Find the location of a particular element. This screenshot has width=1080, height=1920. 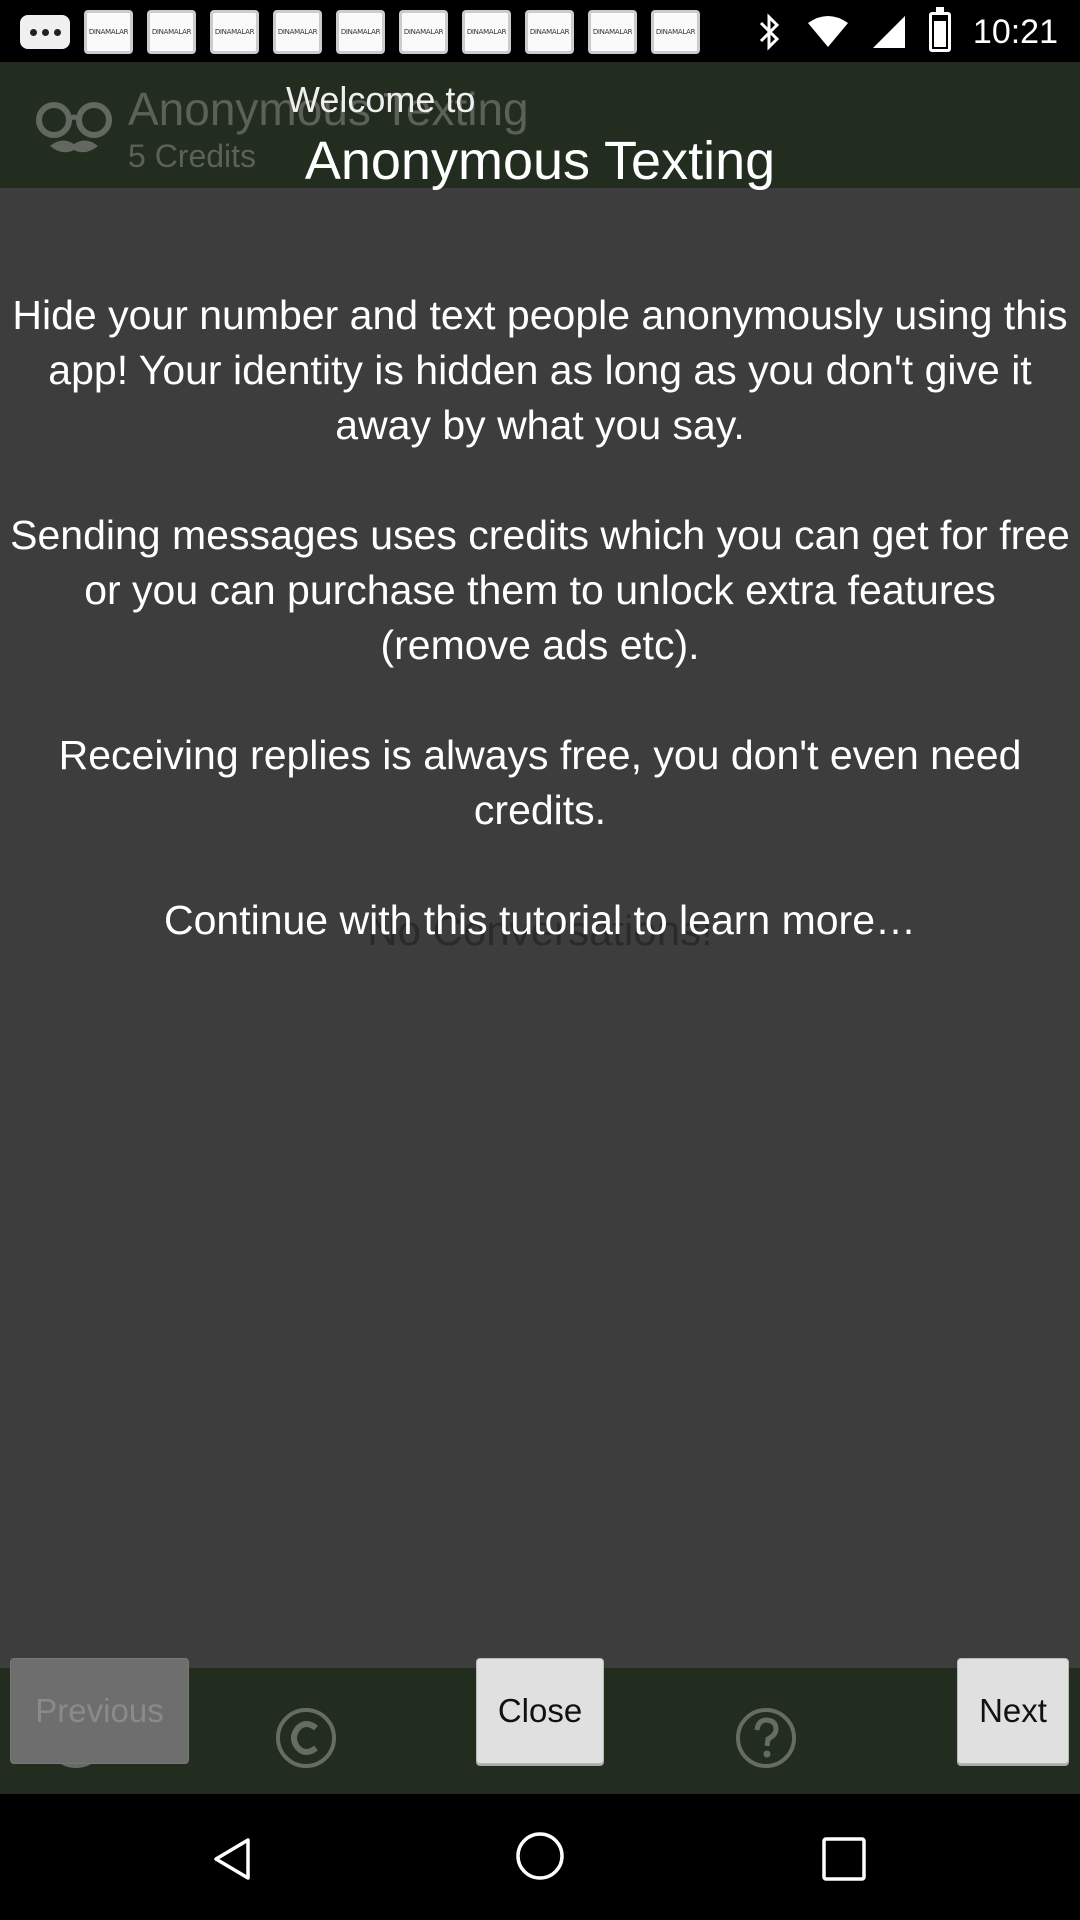

clock: 10:21 is located at coordinates (1015, 31).